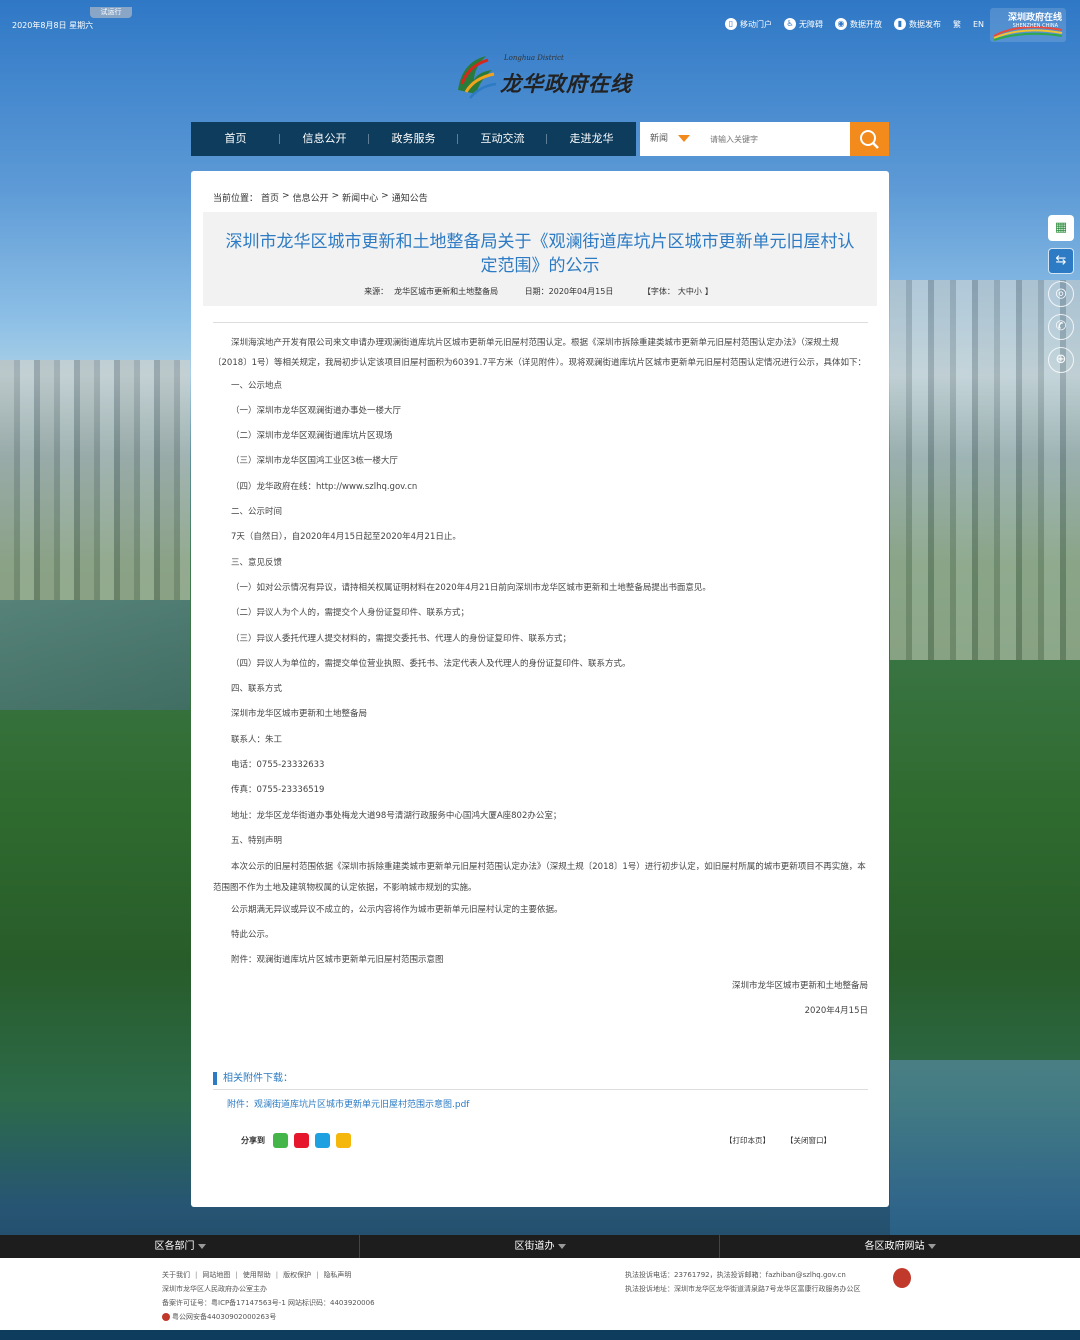 The width and height of the screenshot is (1080, 1340). I want to click on qq-icon, so click(322, 1140).